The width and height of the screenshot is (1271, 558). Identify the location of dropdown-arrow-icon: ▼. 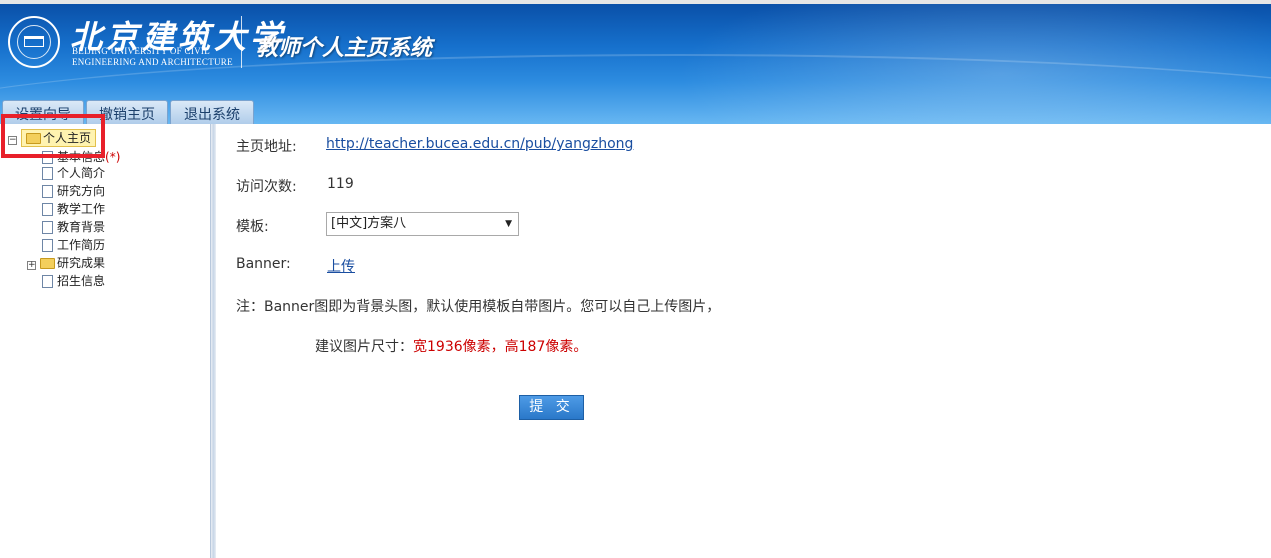
(508, 224).